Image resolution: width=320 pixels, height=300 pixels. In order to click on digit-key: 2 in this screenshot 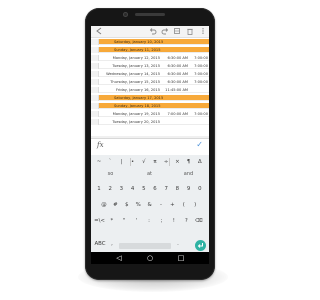, I will do `click(110, 189)`.